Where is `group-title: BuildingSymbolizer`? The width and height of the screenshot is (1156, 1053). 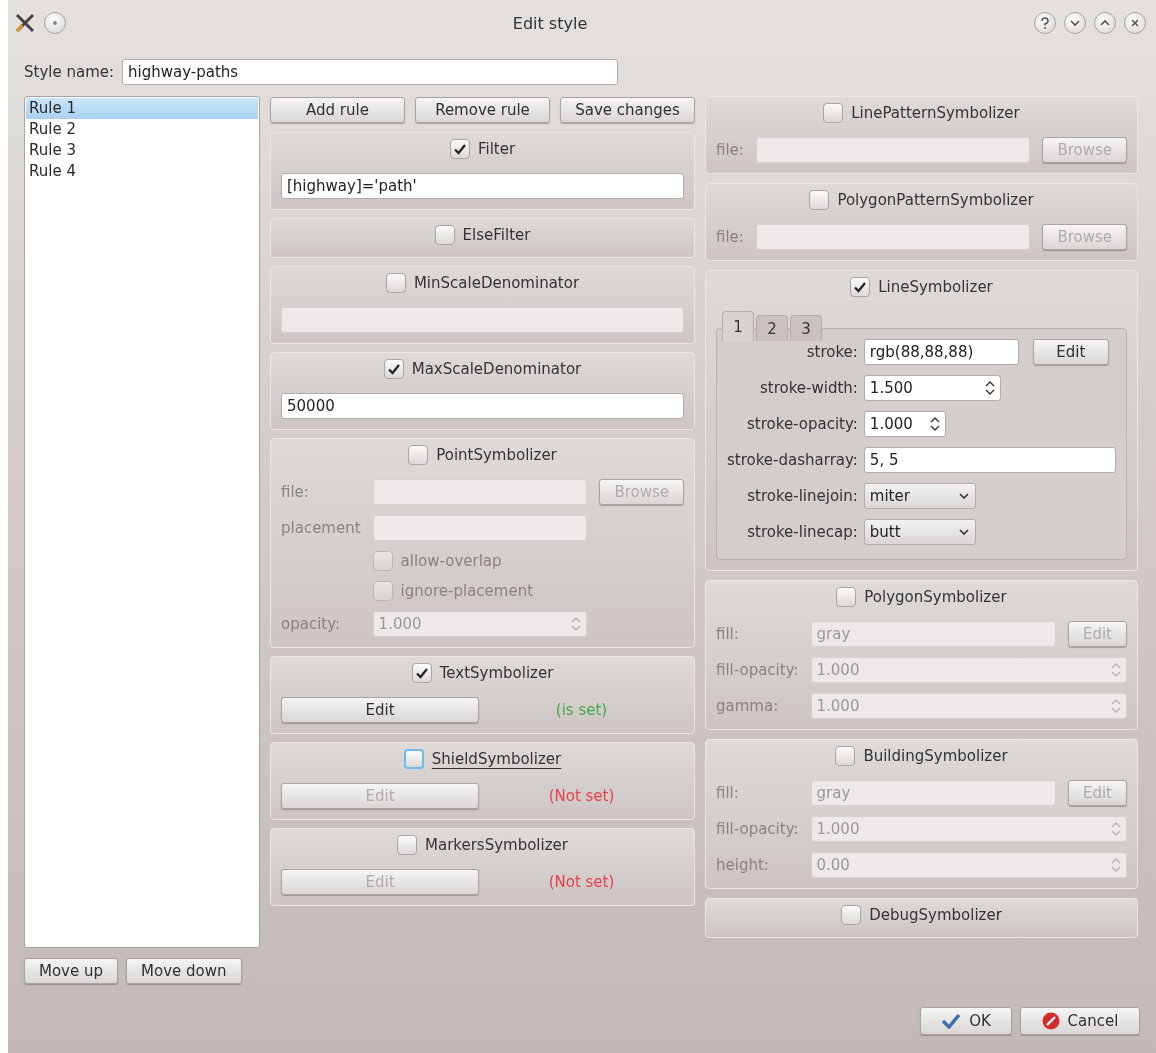 group-title: BuildingSymbolizer is located at coordinates (935, 756).